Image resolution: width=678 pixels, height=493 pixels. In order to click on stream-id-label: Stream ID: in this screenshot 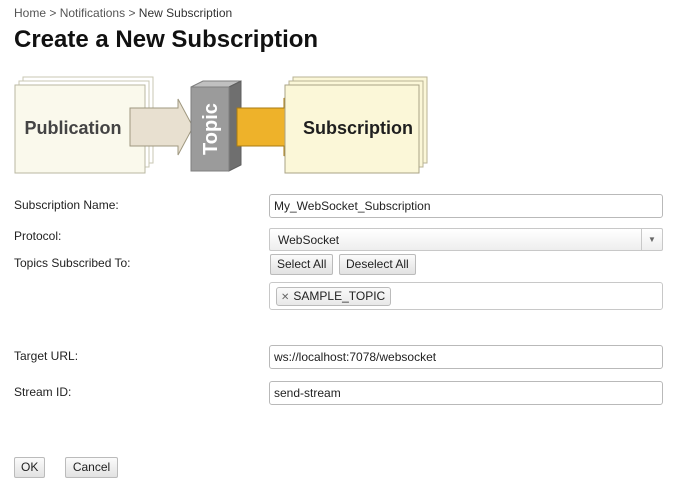, I will do `click(43, 392)`.